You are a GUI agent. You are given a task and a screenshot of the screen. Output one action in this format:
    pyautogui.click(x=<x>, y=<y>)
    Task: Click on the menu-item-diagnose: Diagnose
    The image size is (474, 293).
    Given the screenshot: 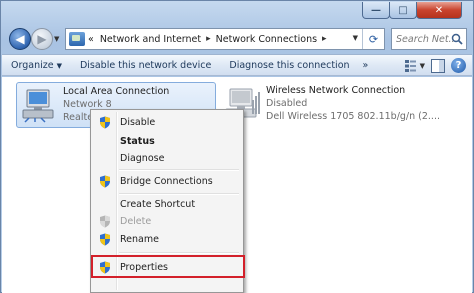 What is the action you would take?
    pyautogui.click(x=167, y=158)
    